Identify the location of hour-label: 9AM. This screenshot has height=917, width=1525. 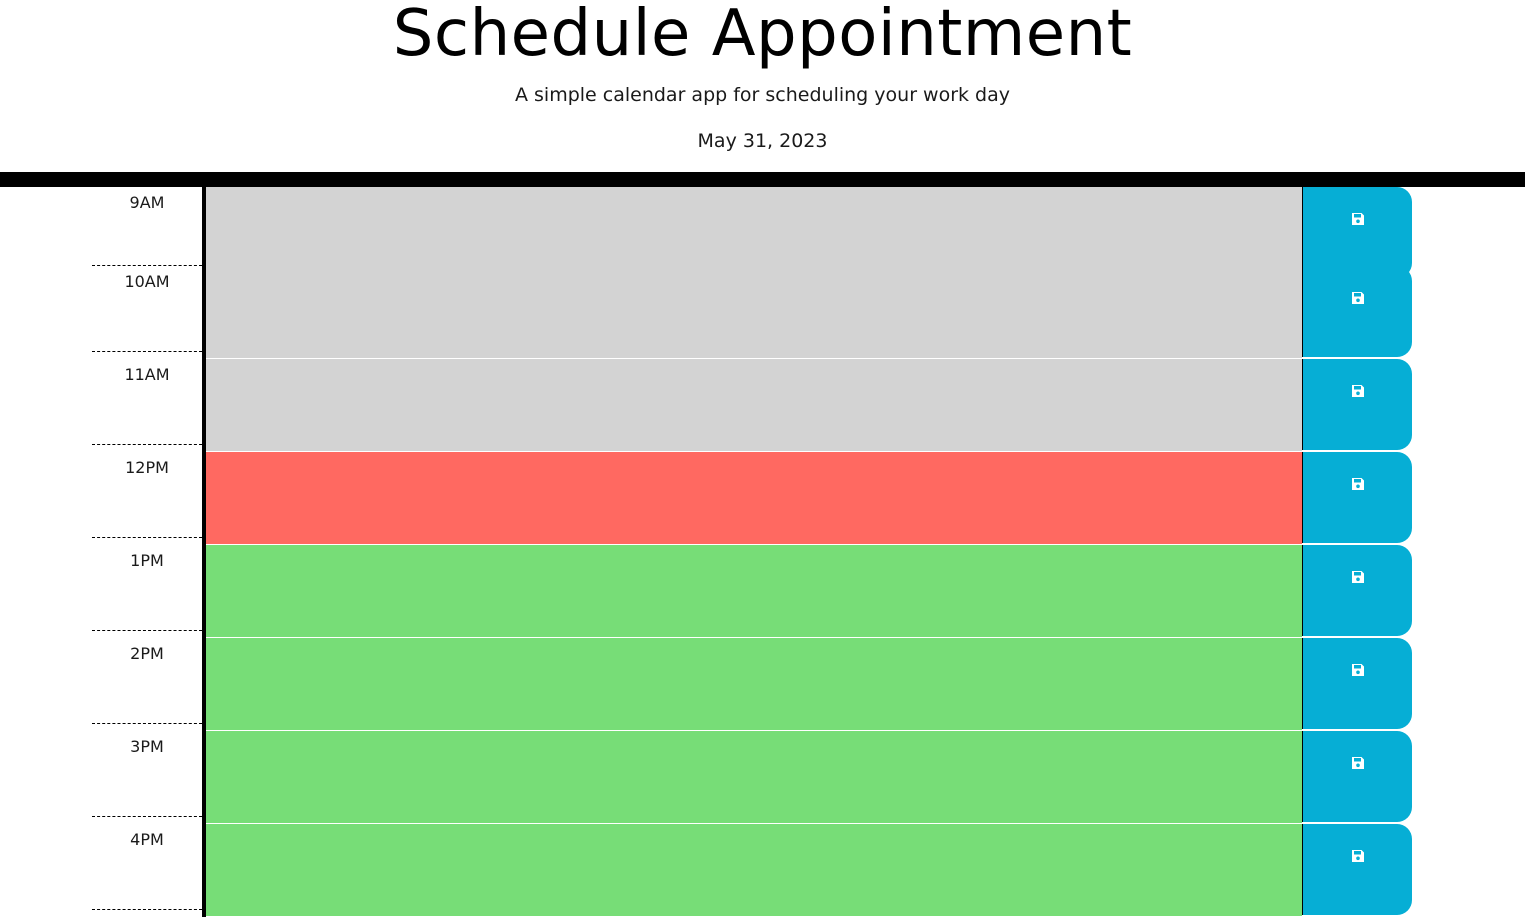
(147, 226).